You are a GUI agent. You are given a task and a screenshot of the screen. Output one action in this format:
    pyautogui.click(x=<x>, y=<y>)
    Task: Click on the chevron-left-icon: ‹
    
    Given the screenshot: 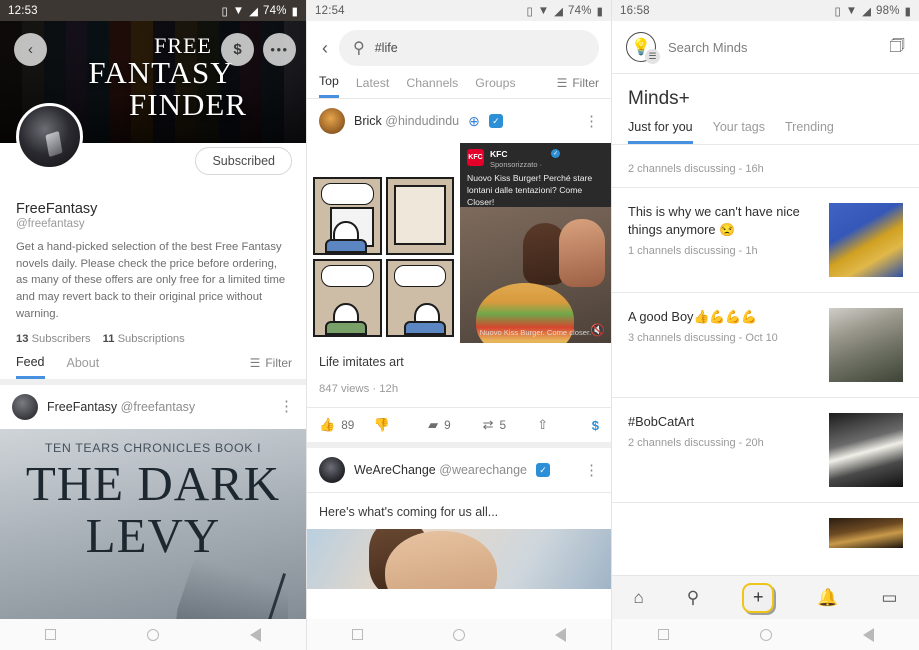 What is the action you would take?
    pyautogui.click(x=30, y=49)
    